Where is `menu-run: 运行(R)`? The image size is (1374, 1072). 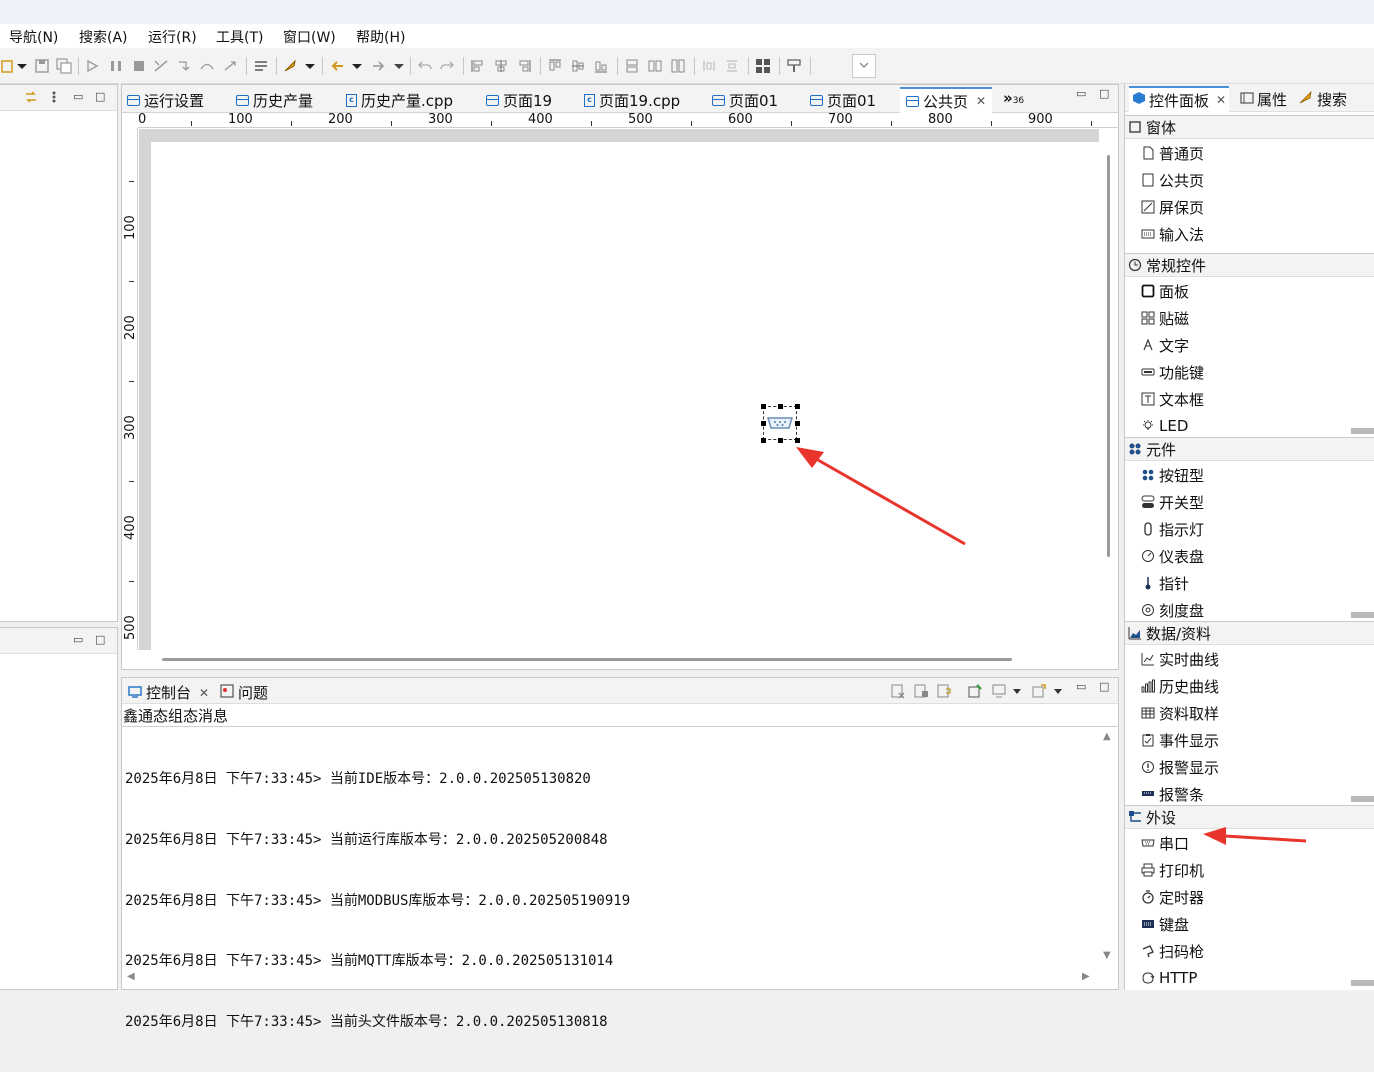
menu-run: 运行(R) is located at coordinates (172, 37).